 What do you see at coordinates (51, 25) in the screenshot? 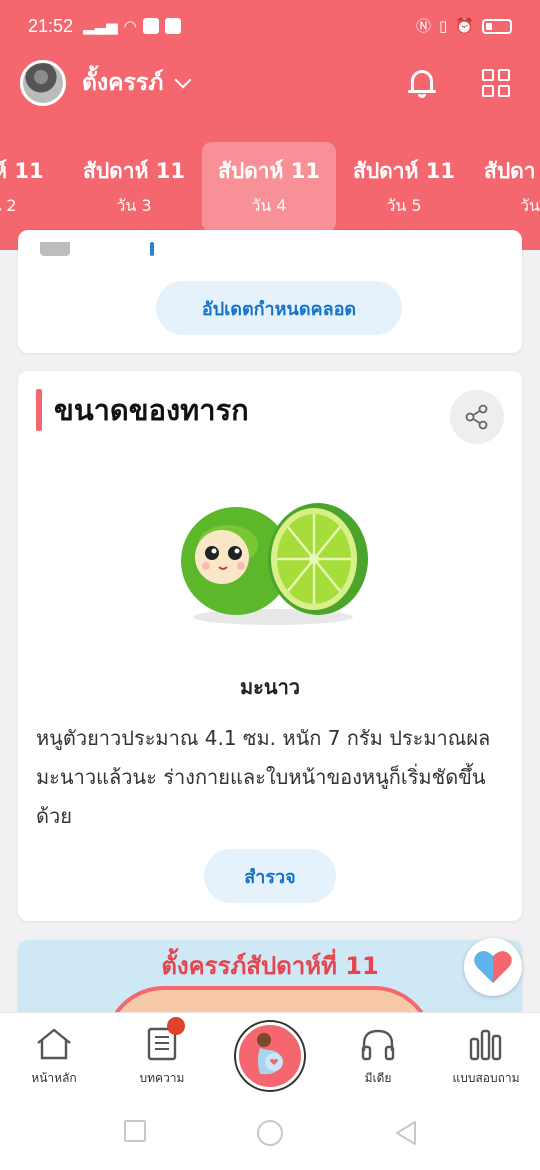
I see `status-time: 21:52` at bounding box center [51, 25].